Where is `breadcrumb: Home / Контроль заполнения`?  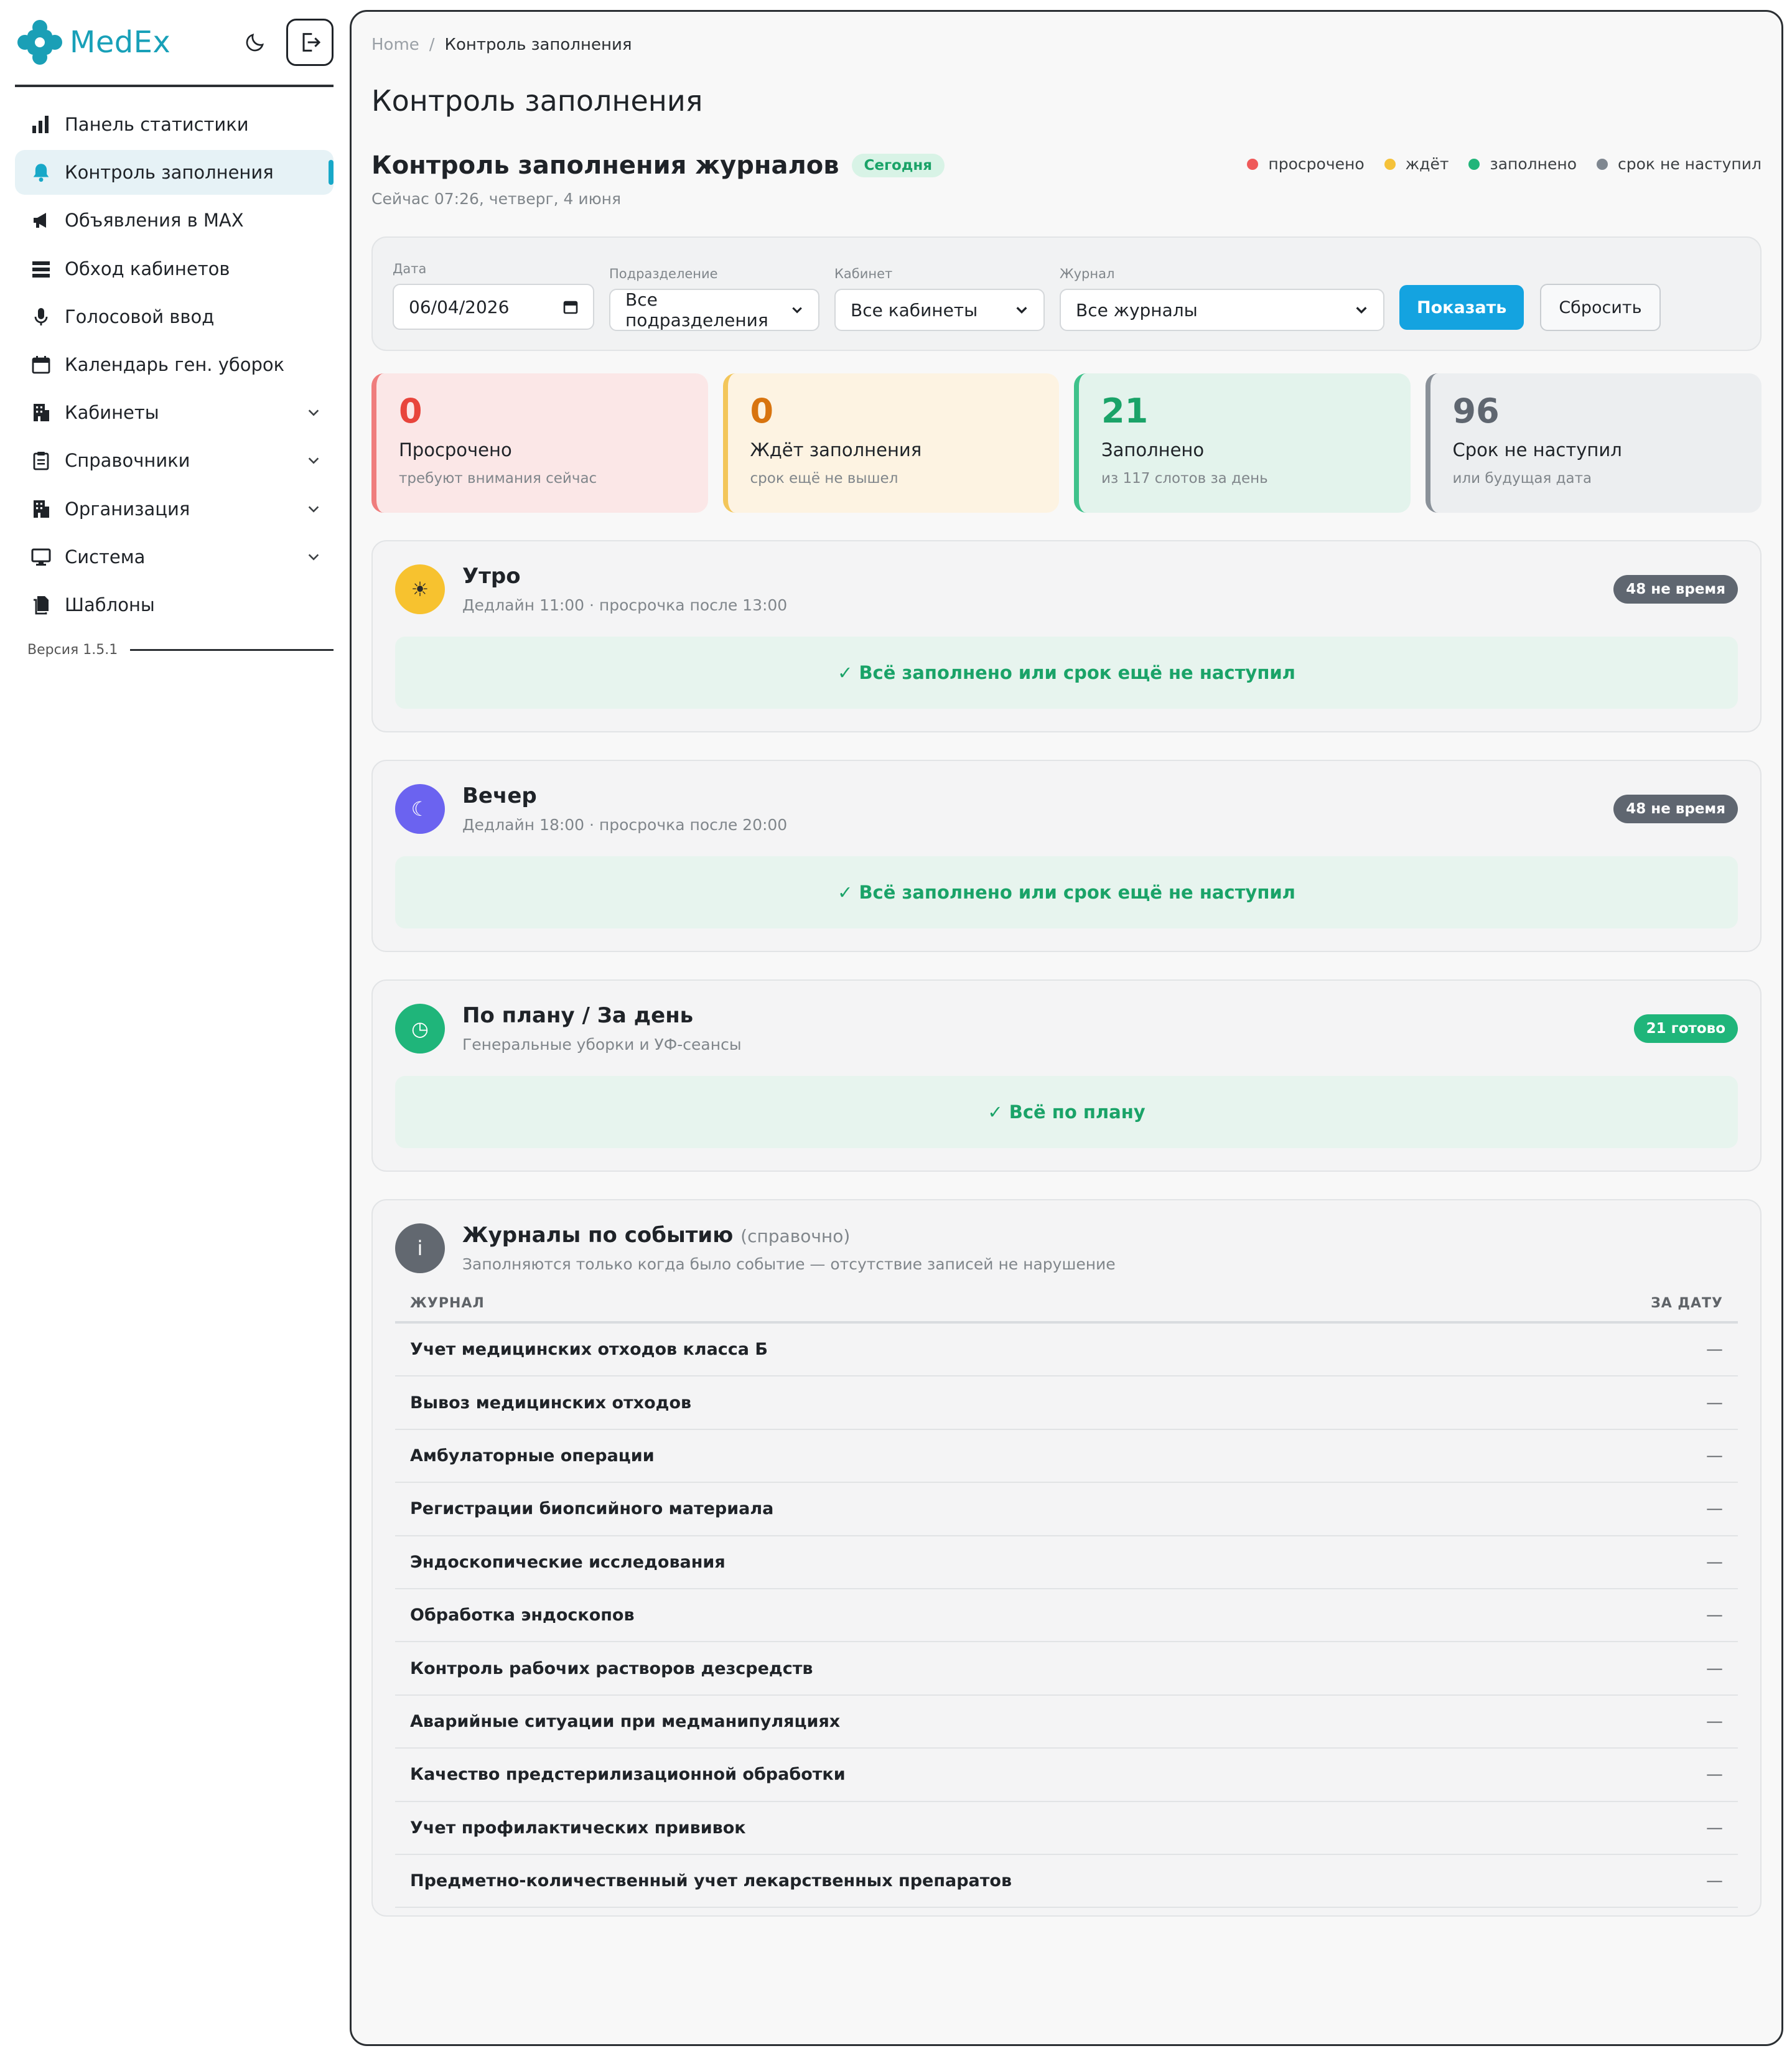
breadcrumb: Home / Контроль заполнения is located at coordinates (1066, 44).